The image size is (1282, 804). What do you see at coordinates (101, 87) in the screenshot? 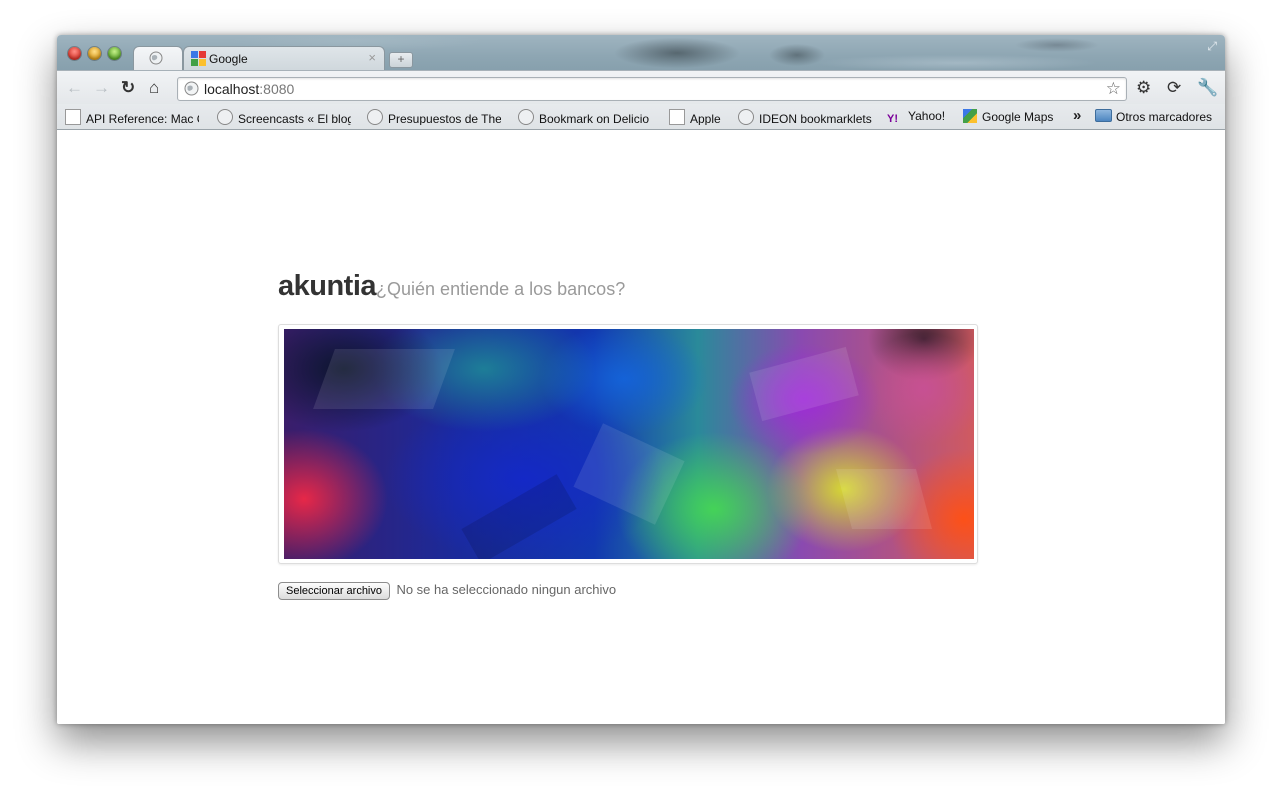
I see `forward-icon: →` at bounding box center [101, 87].